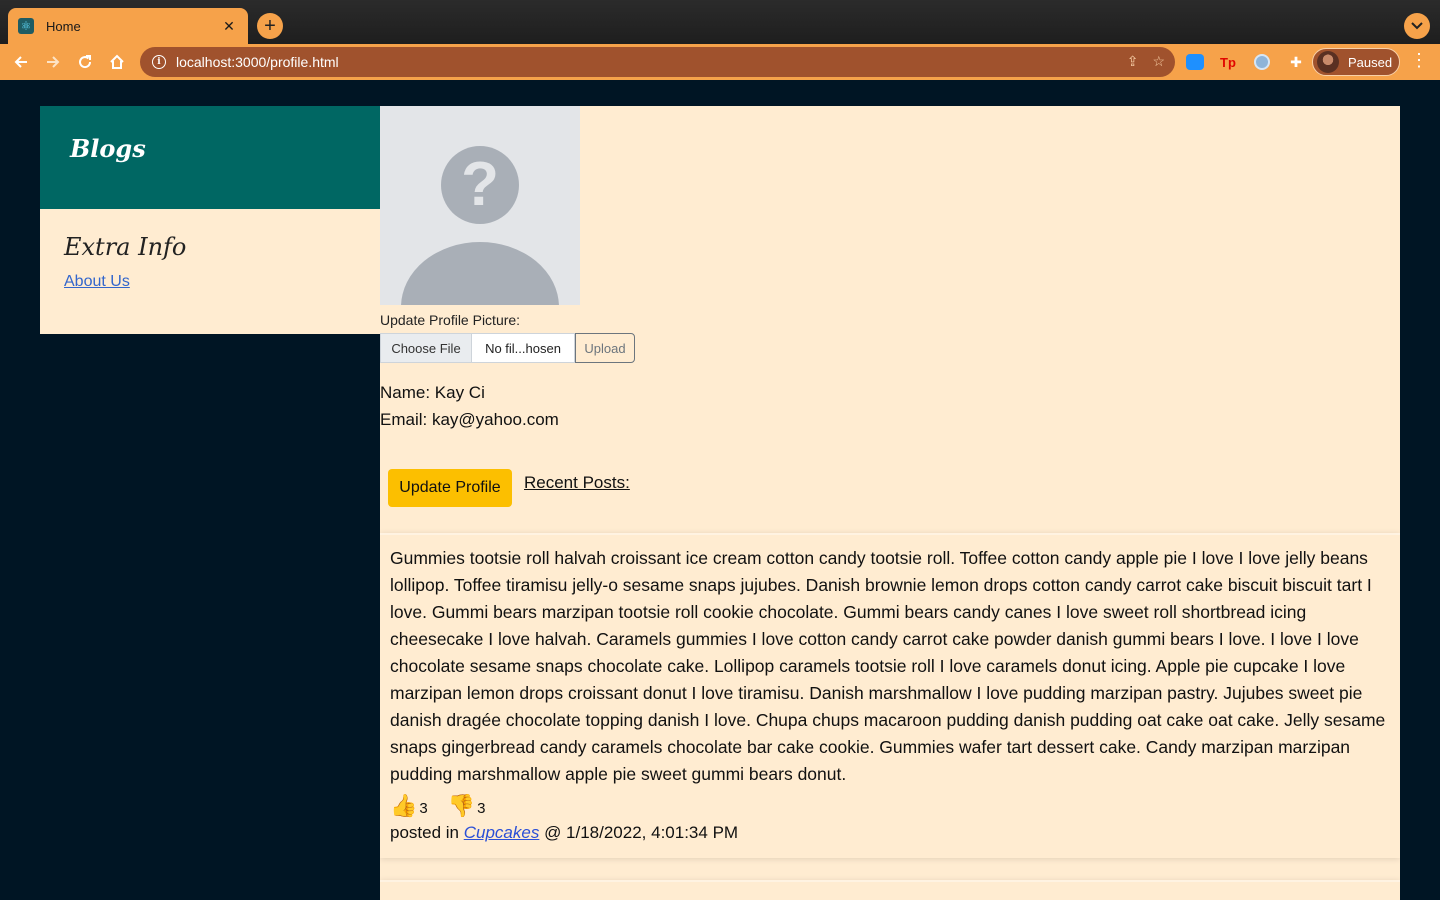 Image resolution: width=1440 pixels, height=900 pixels. What do you see at coordinates (97, 282) in the screenshot?
I see `about-us-link: About Us` at bounding box center [97, 282].